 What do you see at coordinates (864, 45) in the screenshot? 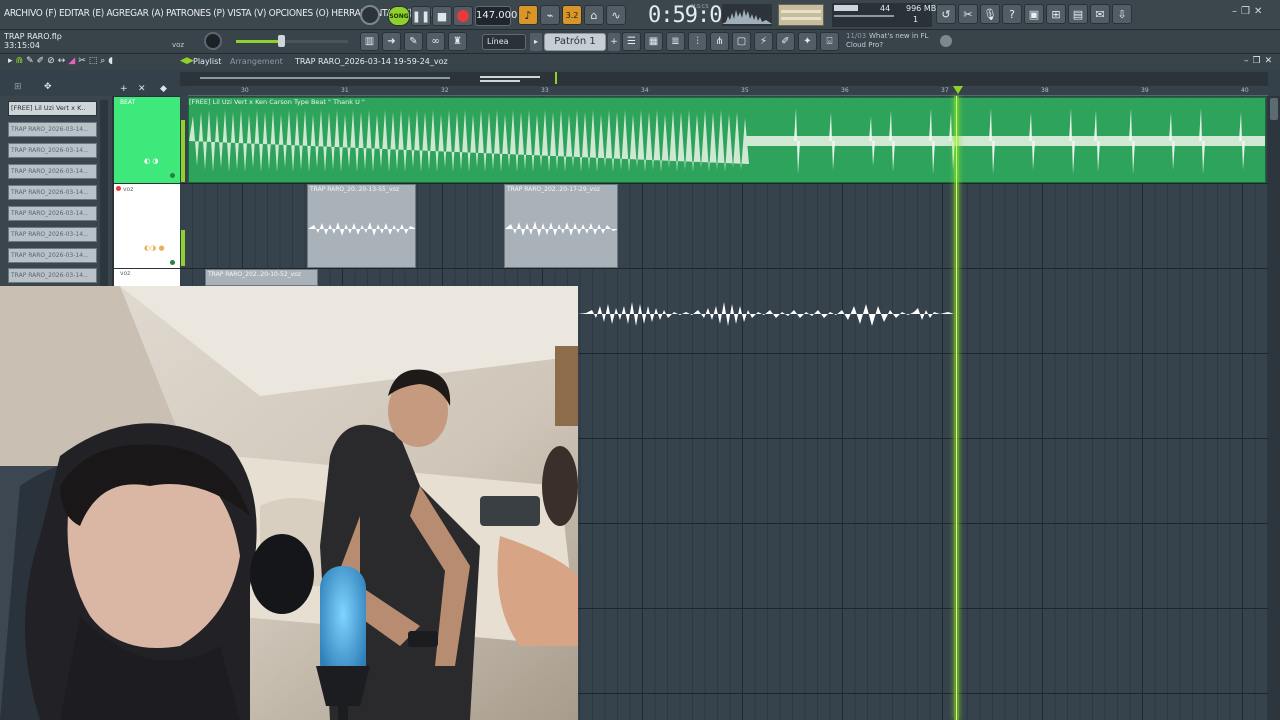
I see `news-subtitle: Cloud Pro?` at bounding box center [864, 45].